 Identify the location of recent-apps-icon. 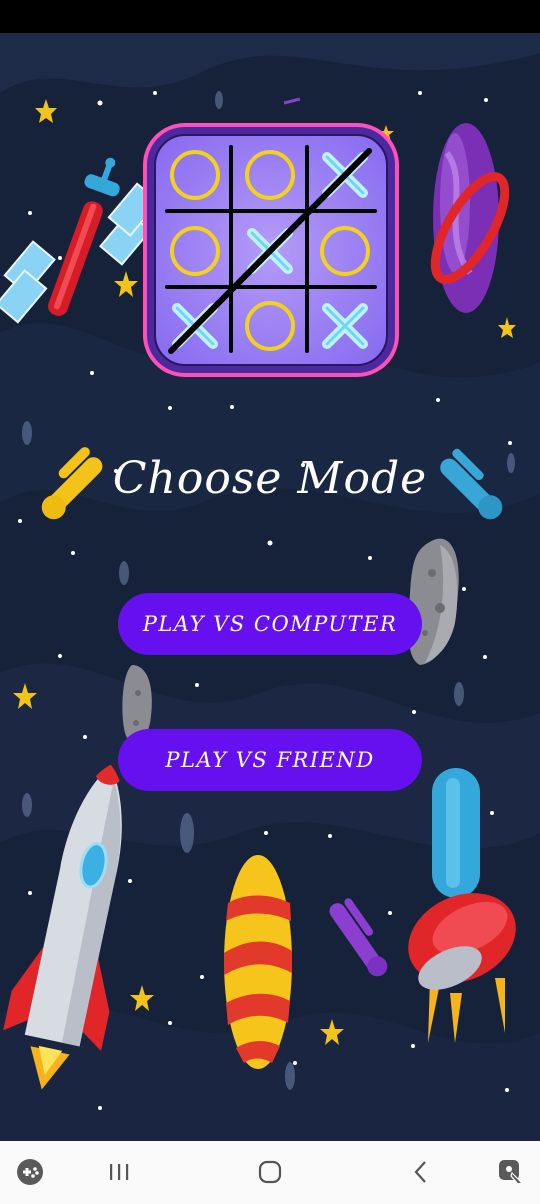
(119, 1172).